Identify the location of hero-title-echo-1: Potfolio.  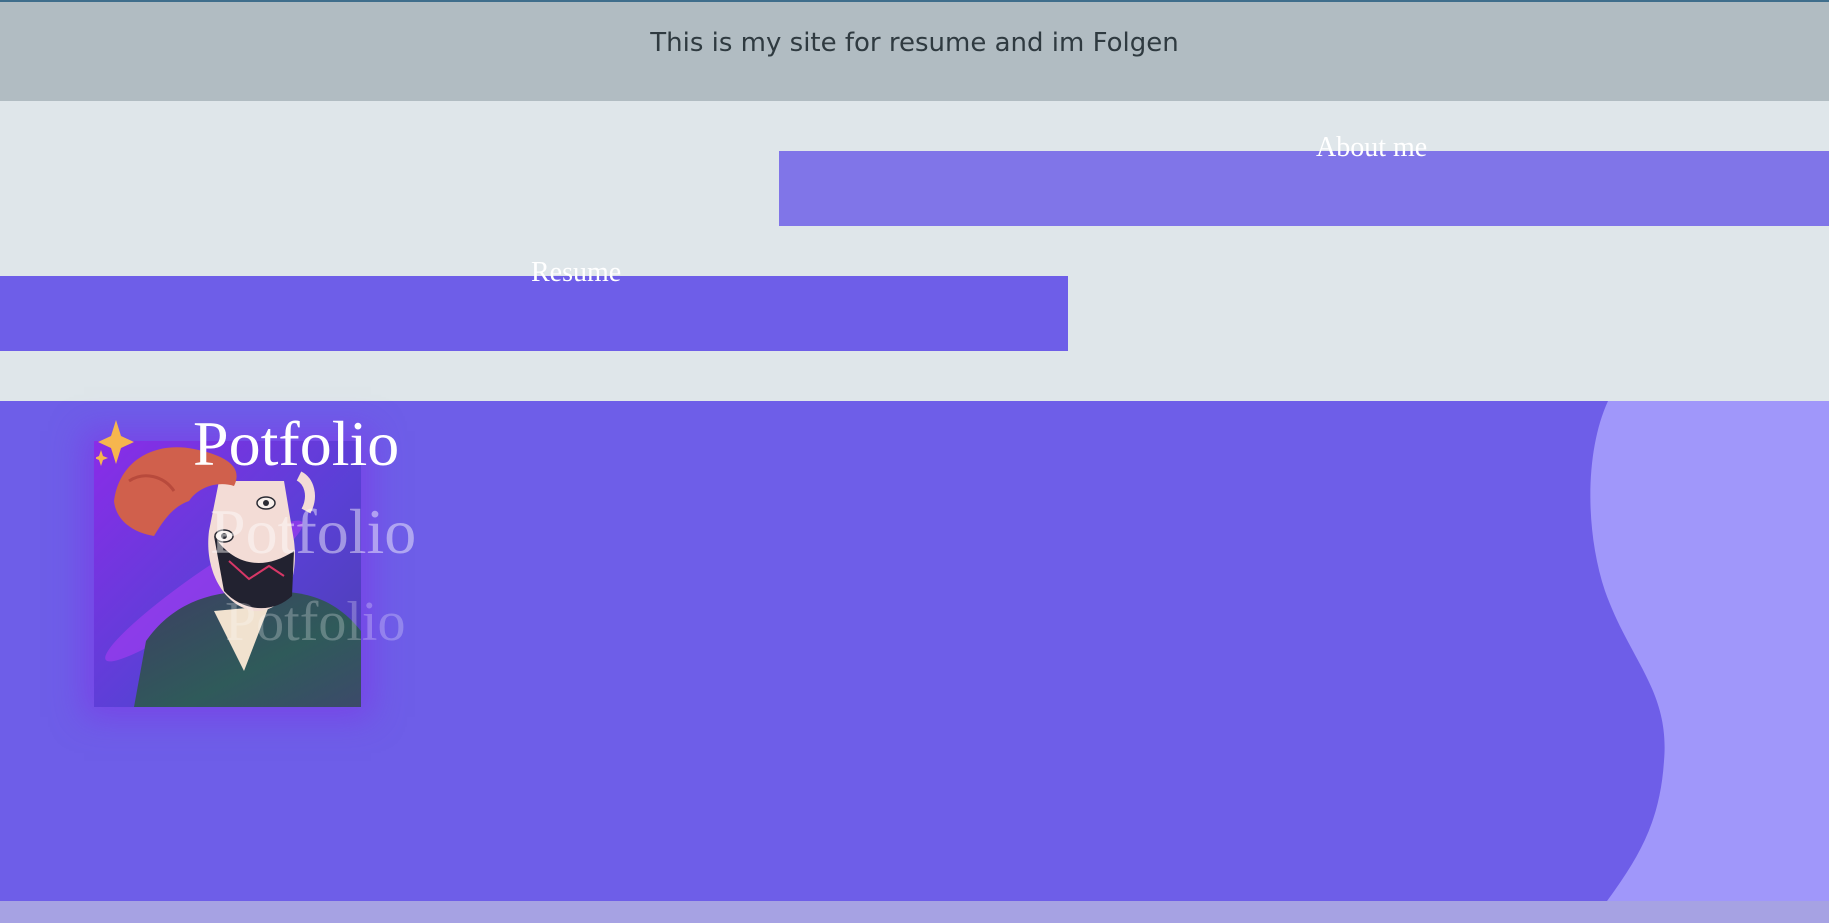
(313, 531).